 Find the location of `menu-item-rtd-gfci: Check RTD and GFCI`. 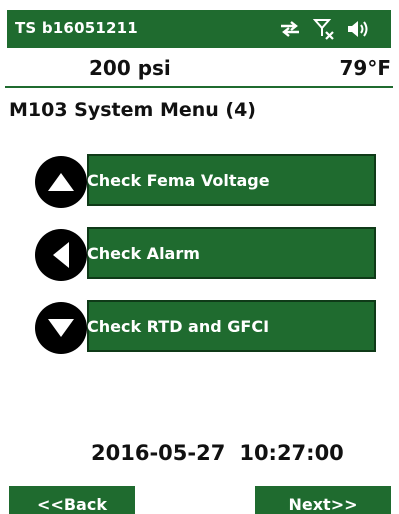

menu-item-rtd-gfci: Check RTD and GFCI is located at coordinates (206, 328).